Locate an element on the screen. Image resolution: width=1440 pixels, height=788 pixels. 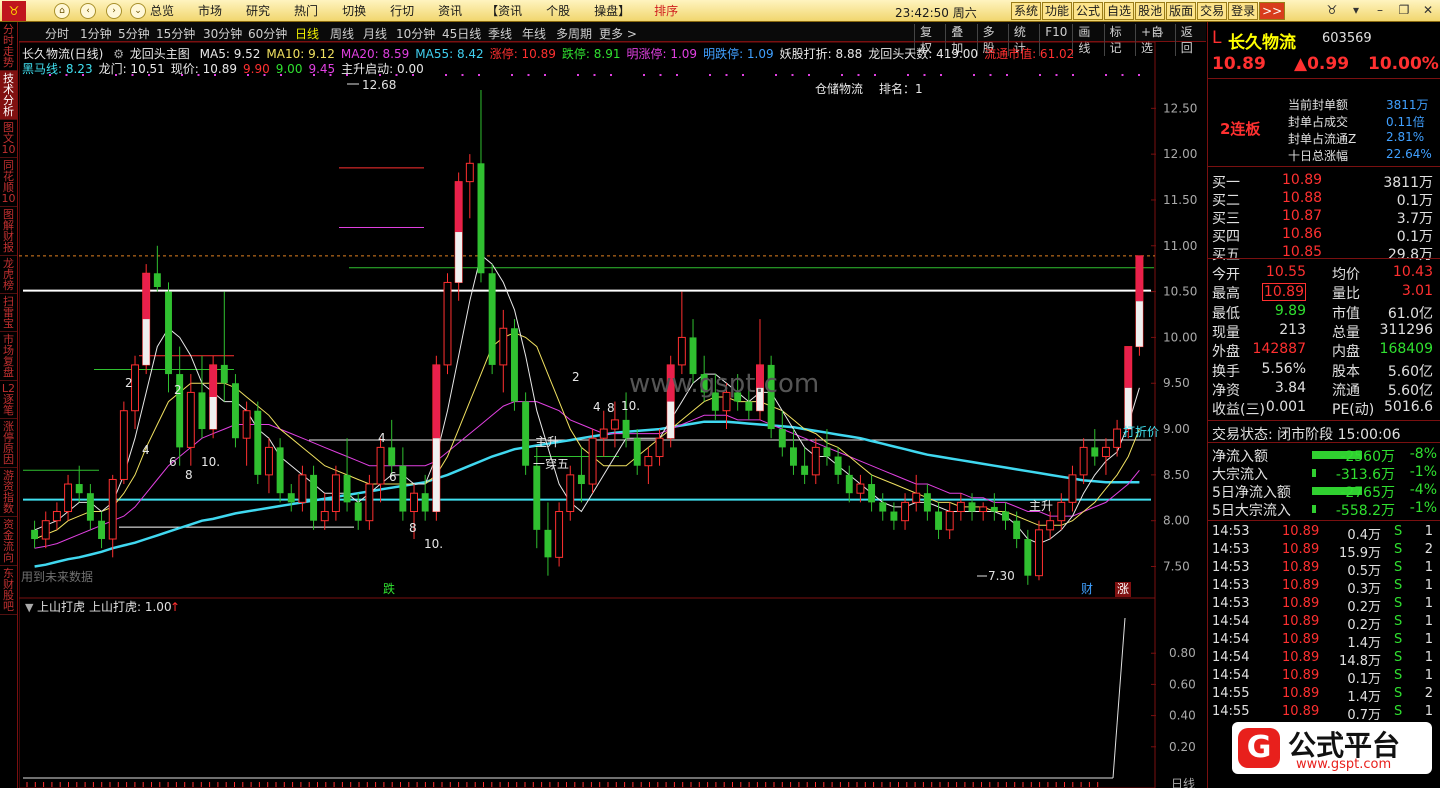
period-tab: 45日线 is located at coordinates (461, 33).